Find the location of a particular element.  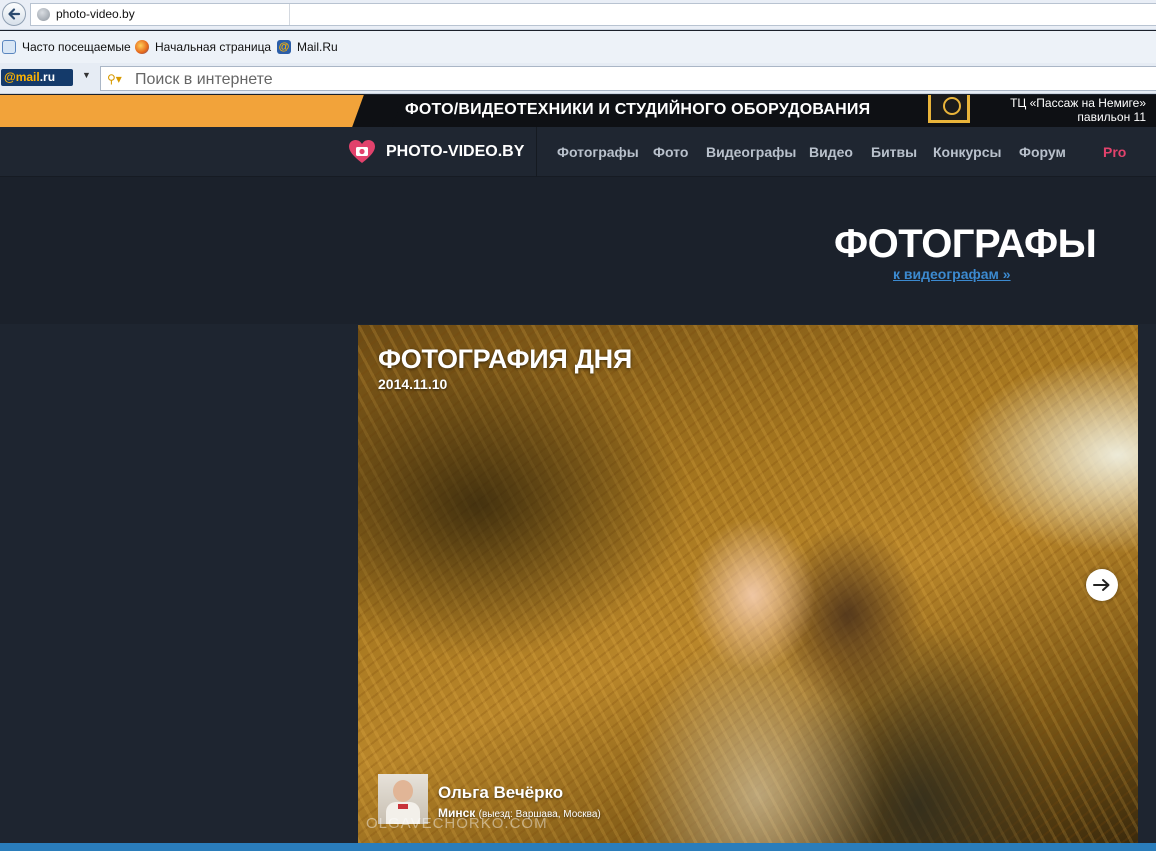

nav-divider is located at coordinates (536, 152).